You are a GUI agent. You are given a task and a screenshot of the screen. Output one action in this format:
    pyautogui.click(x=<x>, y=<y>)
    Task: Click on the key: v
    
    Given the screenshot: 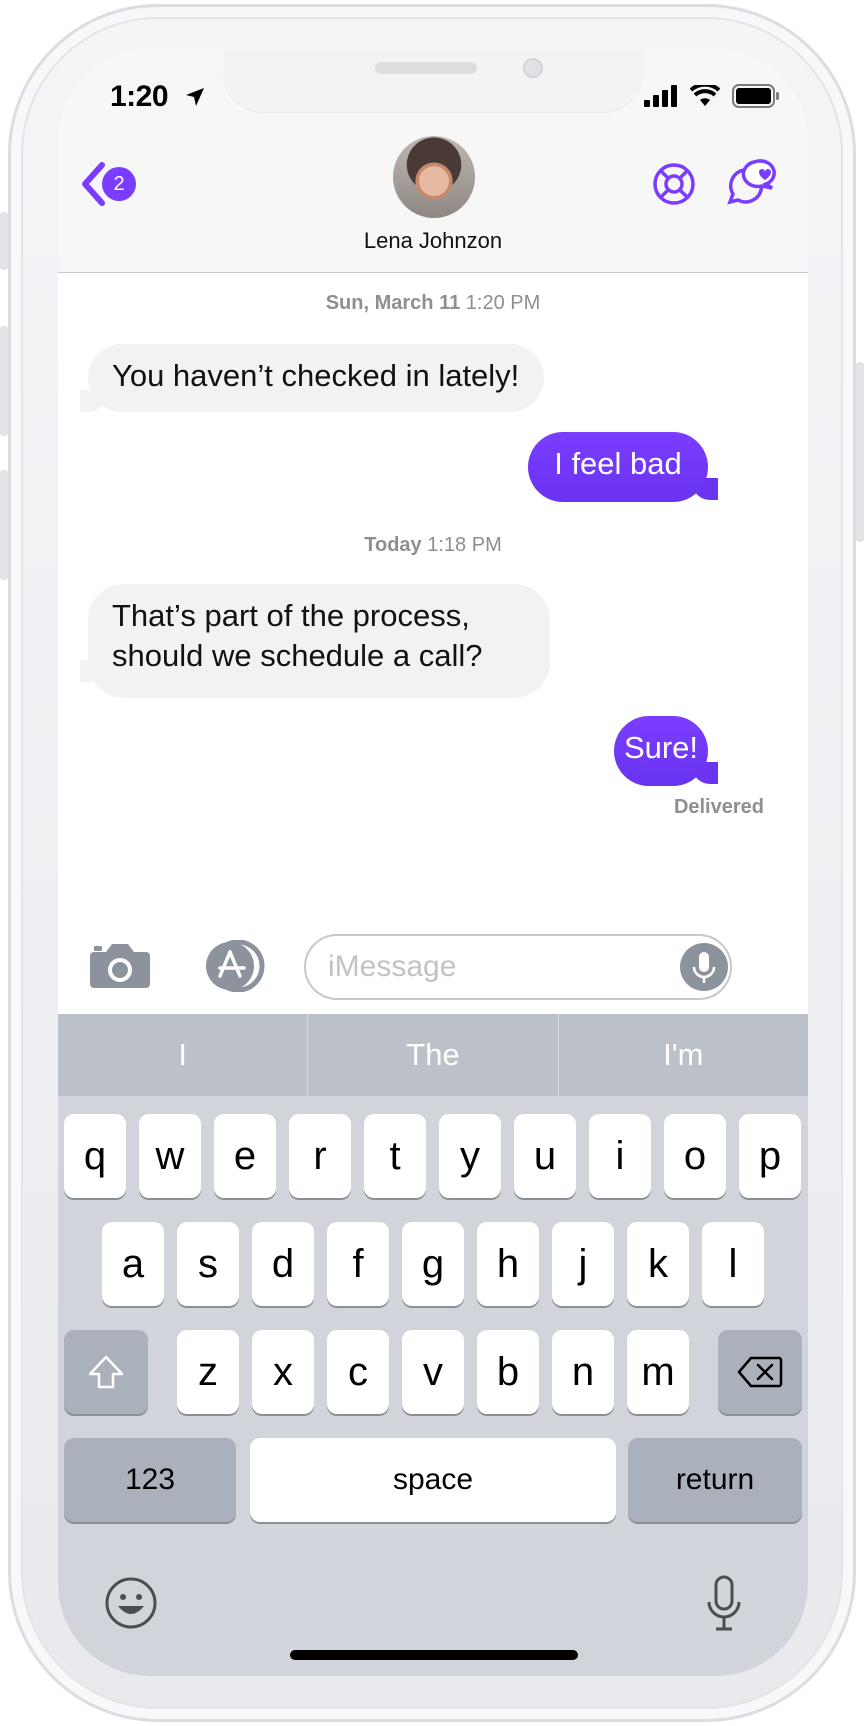 What is the action you would take?
    pyautogui.click(x=433, y=1372)
    